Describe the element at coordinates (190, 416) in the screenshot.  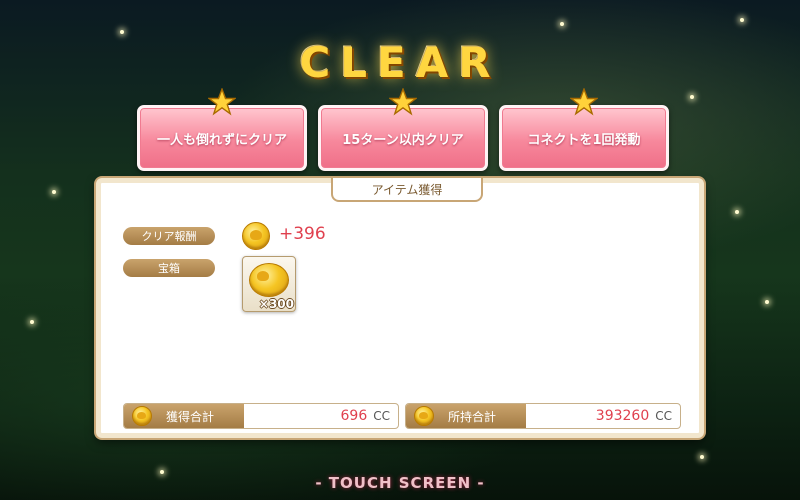
I see `earned-total-label: 獲得合計` at that location.